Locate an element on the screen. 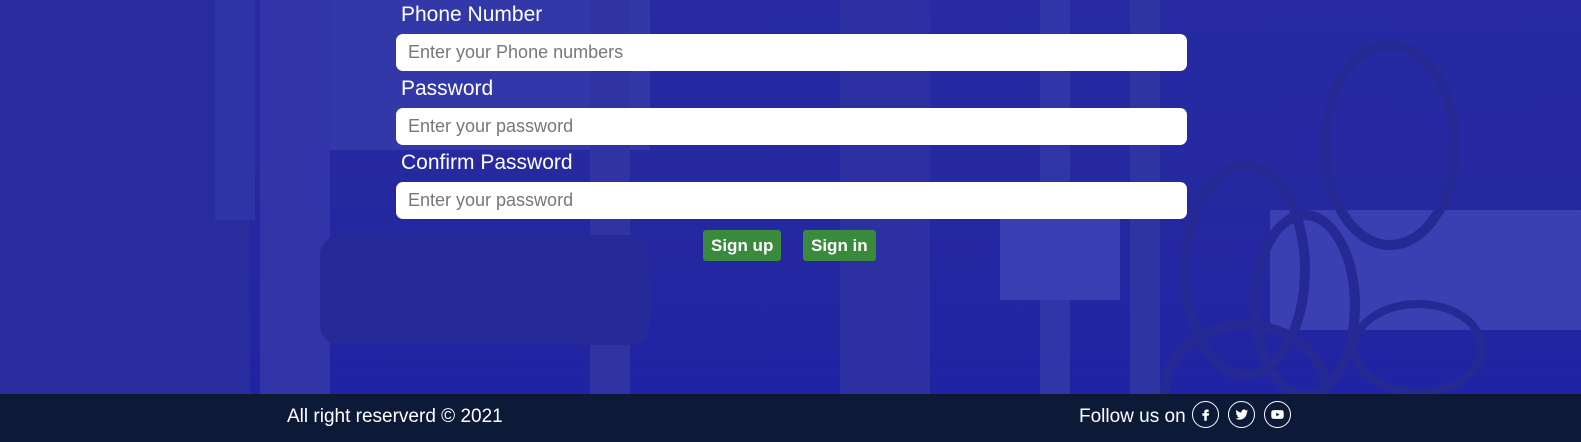 The width and height of the screenshot is (1581, 442). footer: All right reserverd © 2021 Follow us on is located at coordinates (790, 418).